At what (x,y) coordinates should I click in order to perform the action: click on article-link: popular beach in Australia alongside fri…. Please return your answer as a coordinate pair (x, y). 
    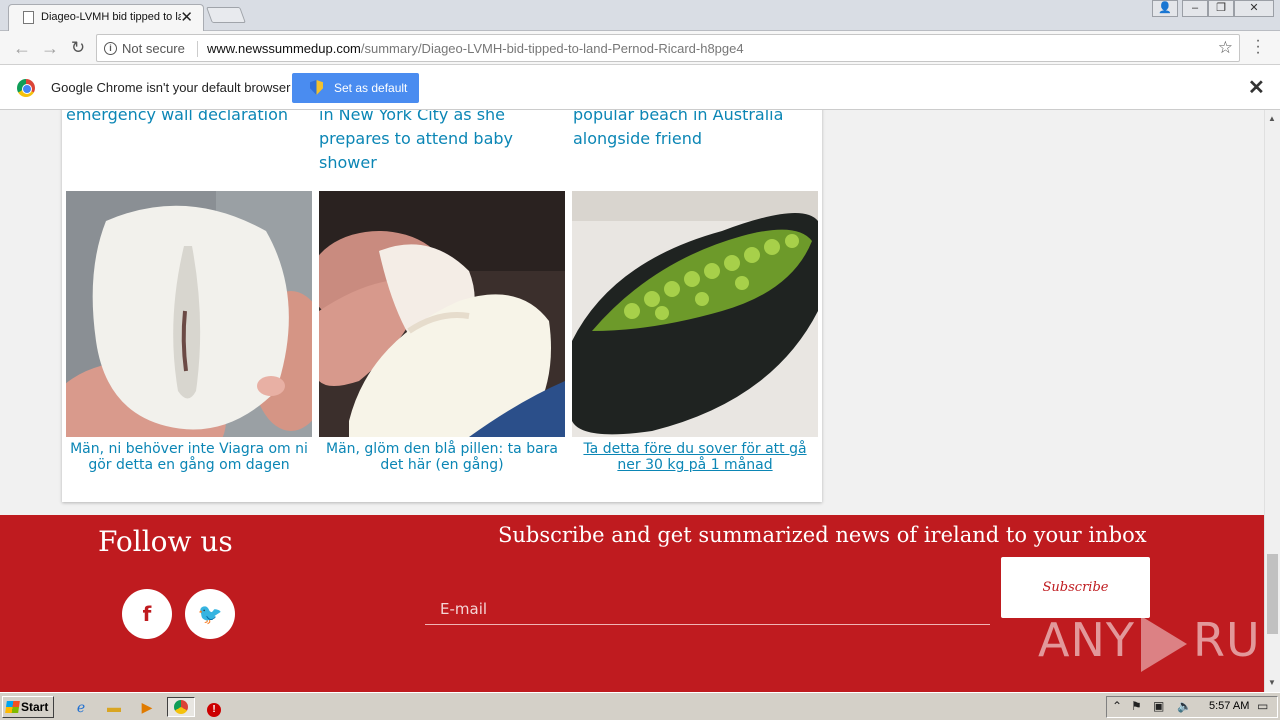
    Looking at the image, I should click on (693, 130).